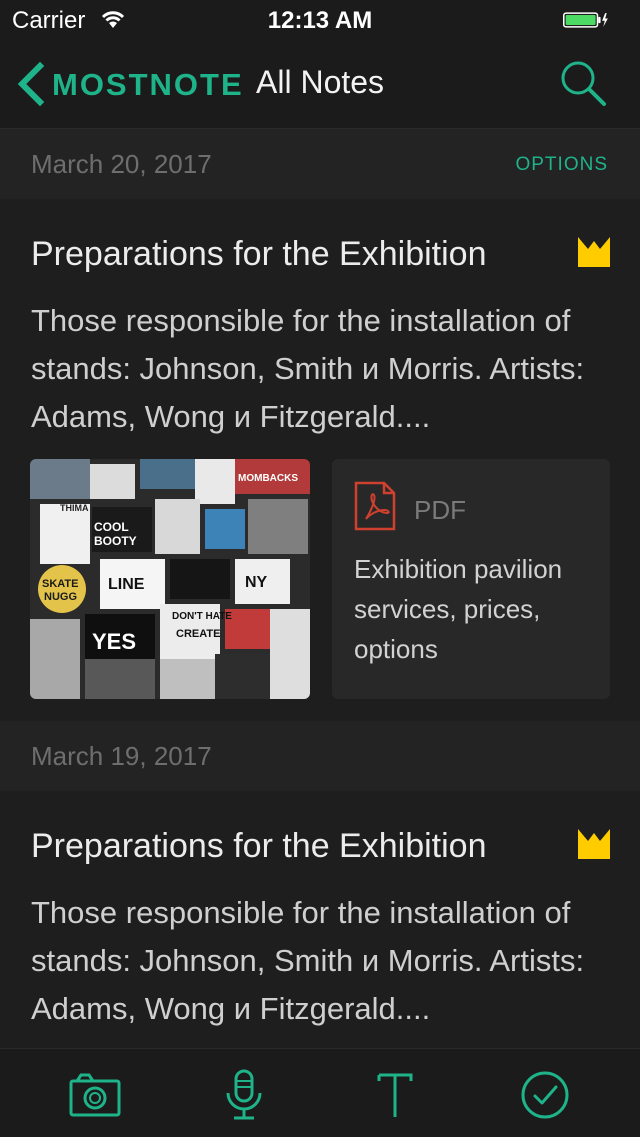 The width and height of the screenshot is (640, 1137). Describe the element at coordinates (121, 756) in the screenshot. I see `date-label: March 19, 2017` at that location.